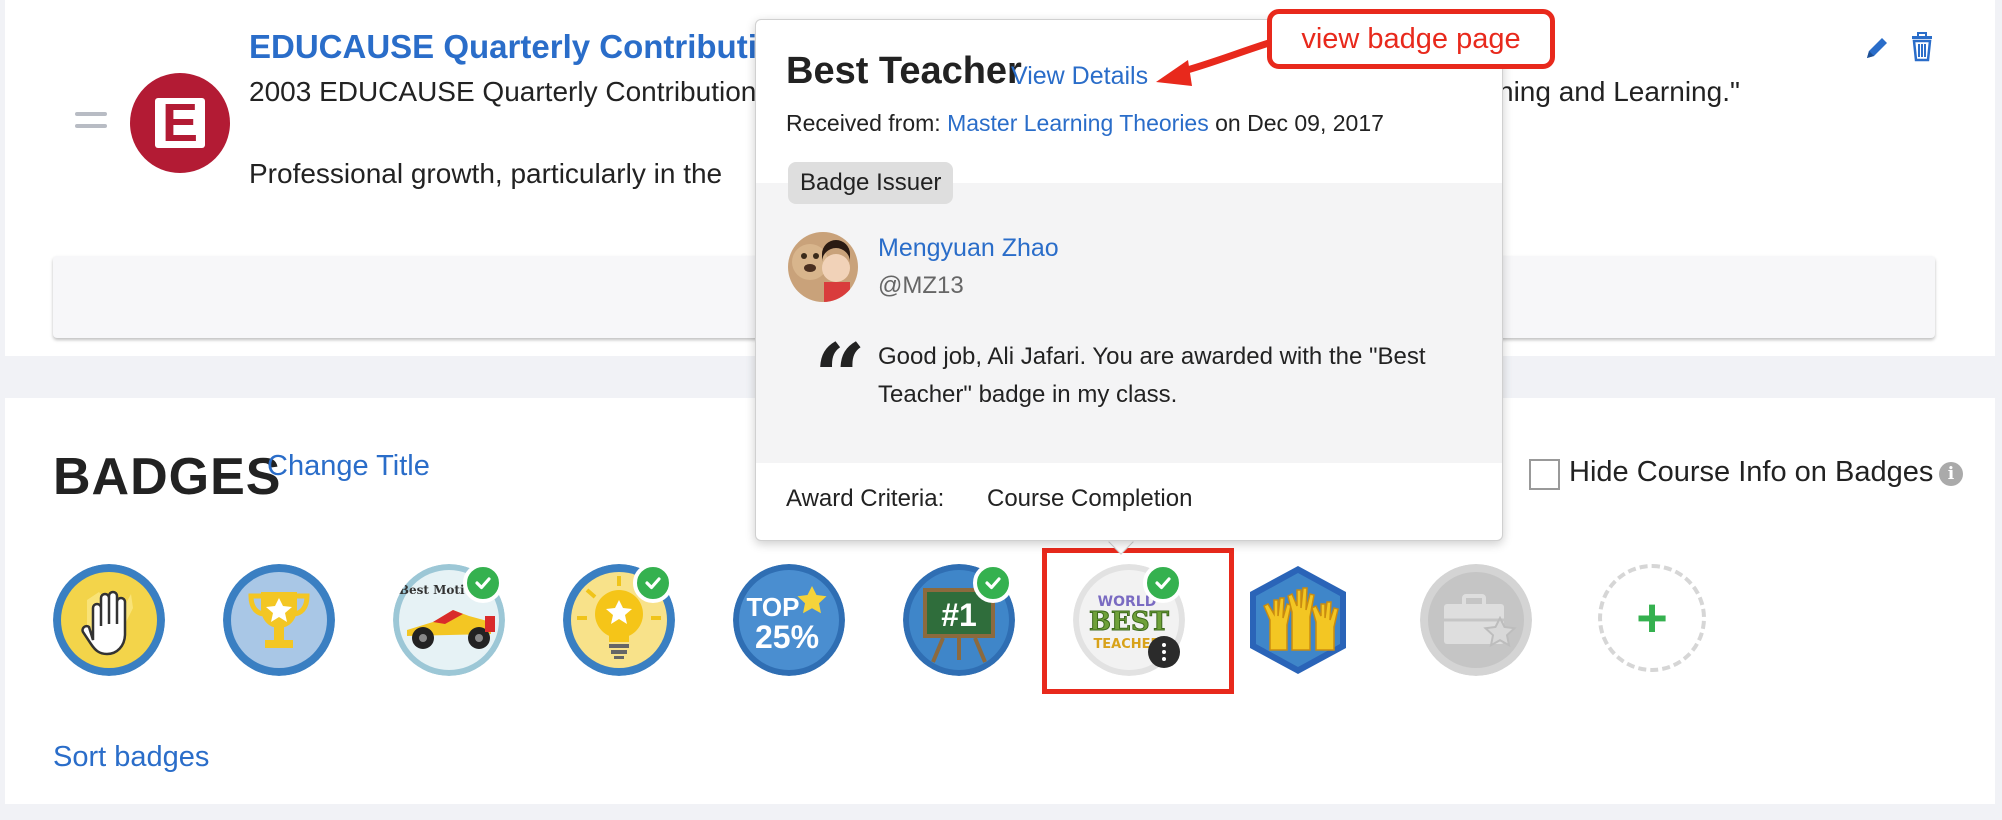 The height and width of the screenshot is (820, 2002). I want to click on raised-hands-icon, so click(1298, 620).